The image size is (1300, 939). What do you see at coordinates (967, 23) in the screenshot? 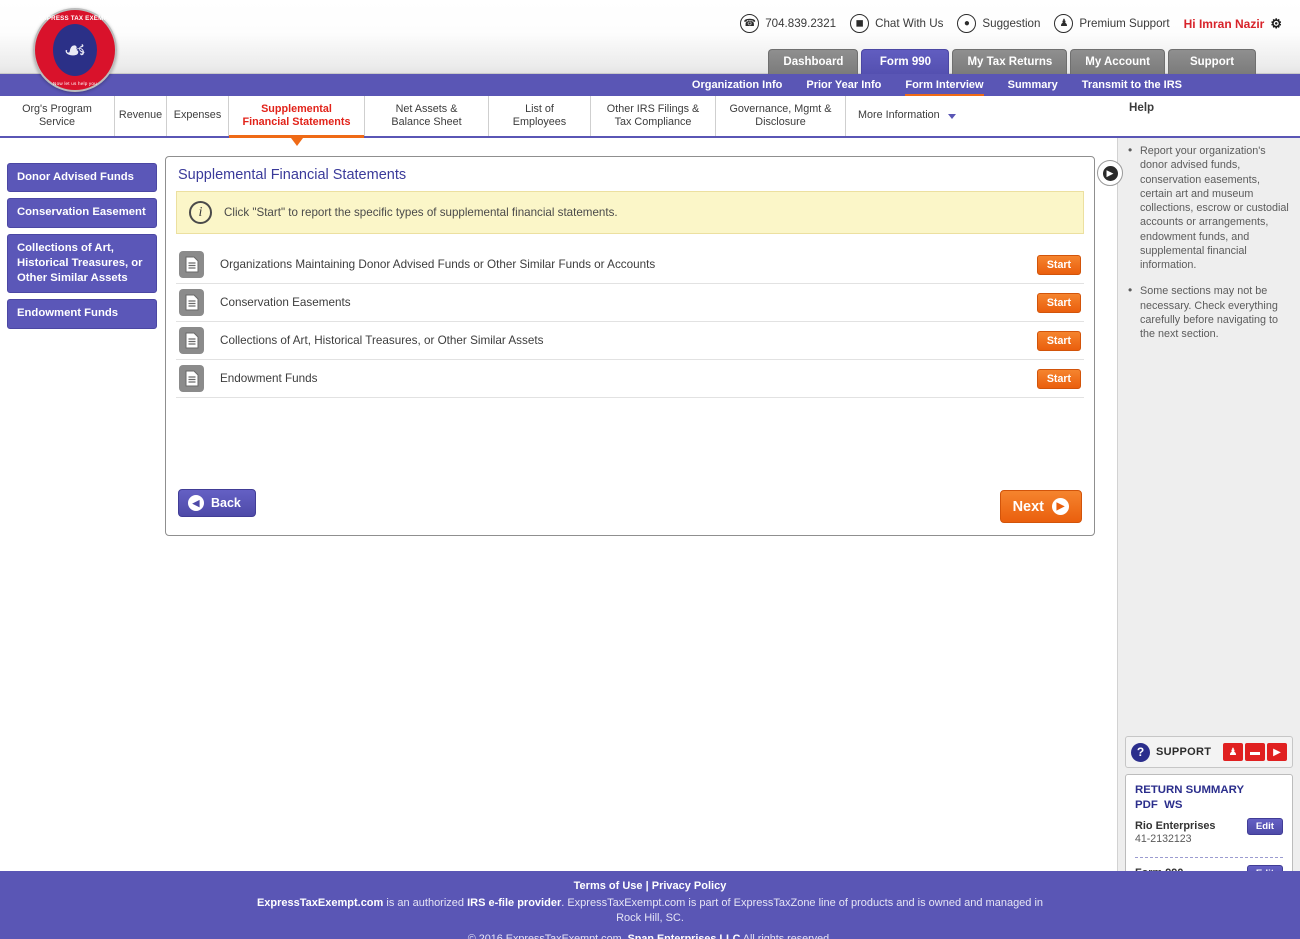
I see `microphone-icon: ●` at bounding box center [967, 23].